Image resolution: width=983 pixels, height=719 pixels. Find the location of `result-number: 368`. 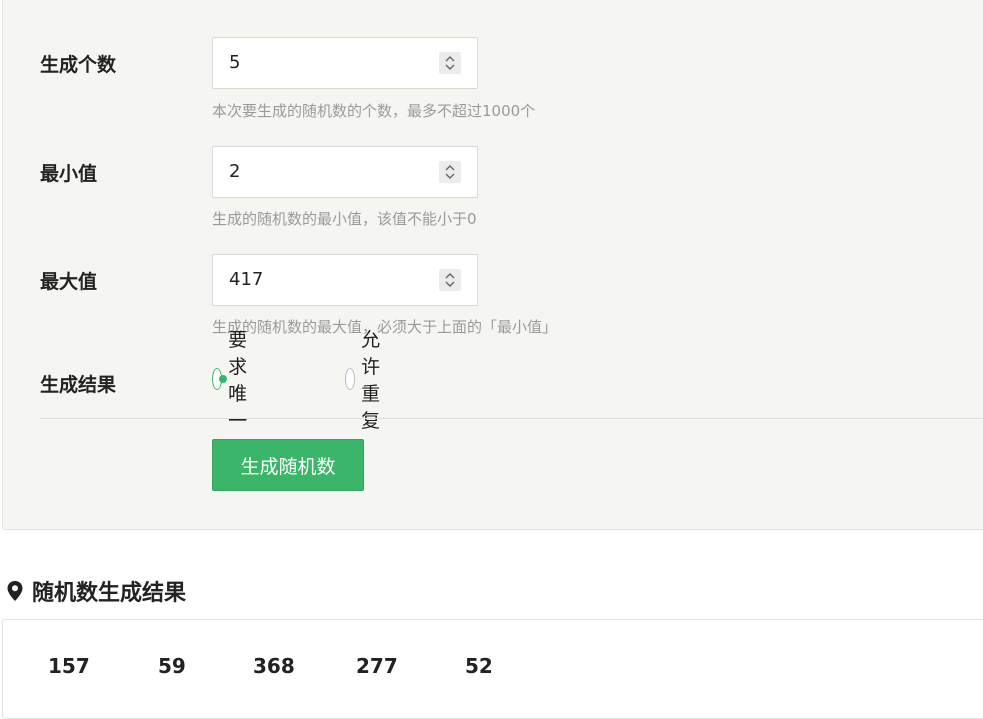

result-number: 368 is located at coordinates (274, 666).